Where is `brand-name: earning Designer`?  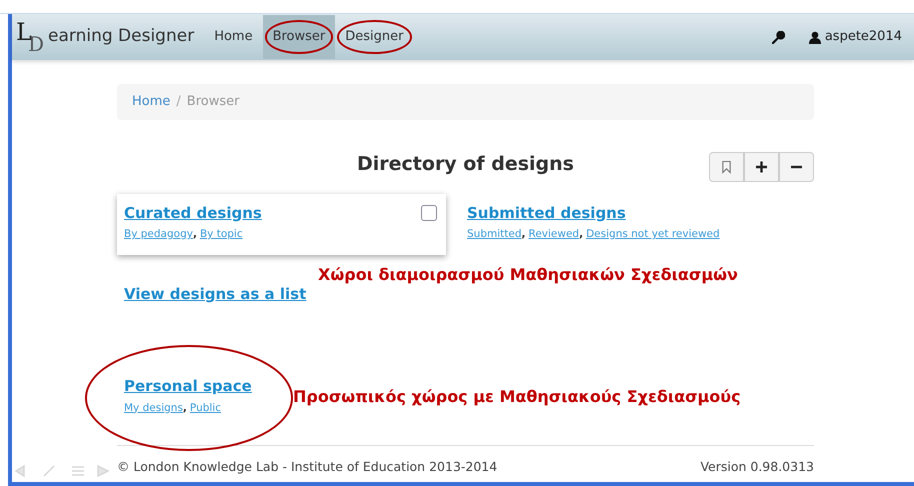
brand-name: earning Designer is located at coordinates (121, 37).